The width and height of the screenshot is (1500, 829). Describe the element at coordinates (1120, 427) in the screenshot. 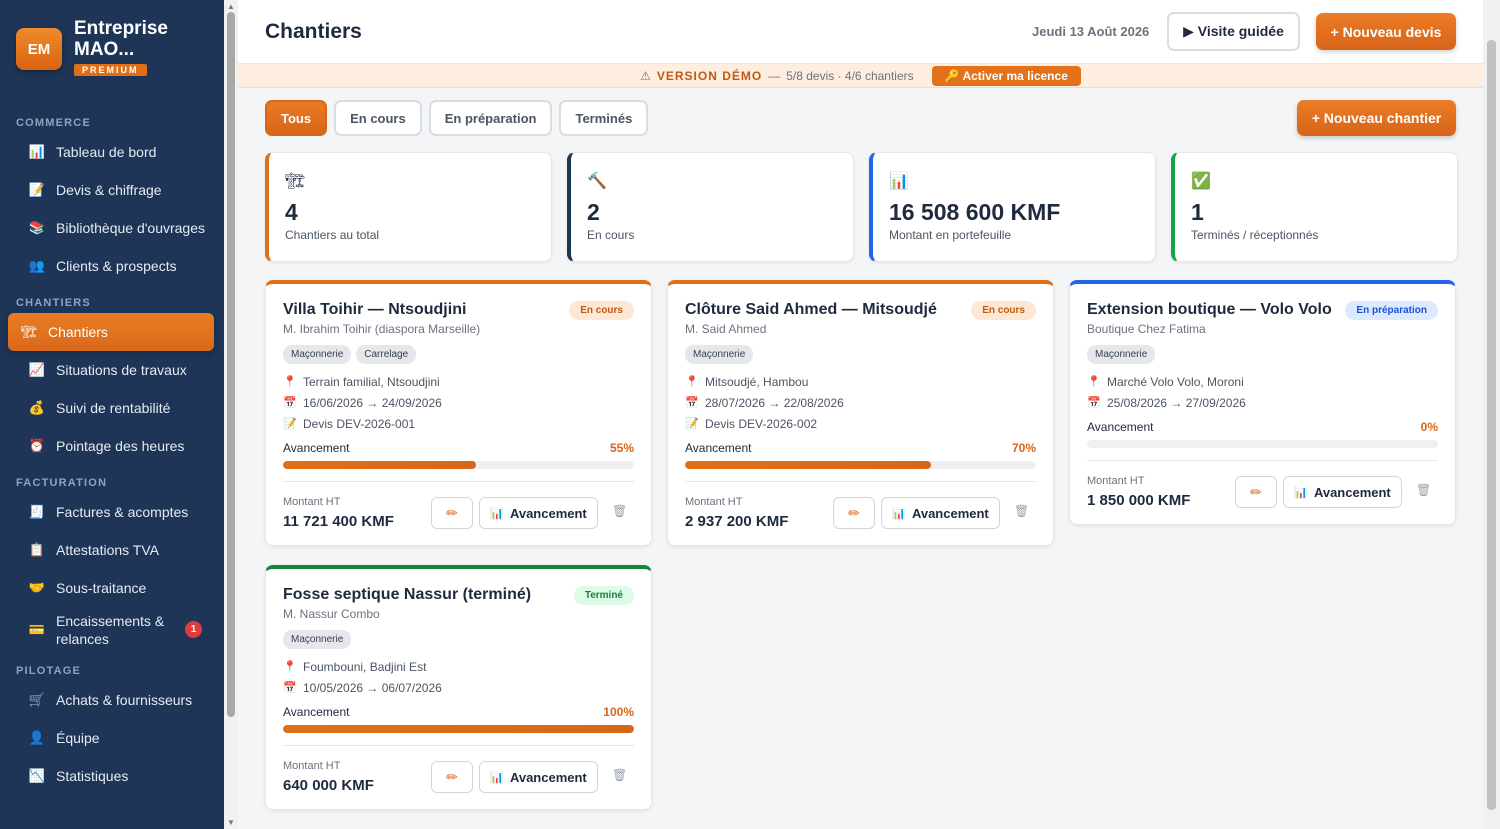

I see `progress-label: Avancement` at that location.